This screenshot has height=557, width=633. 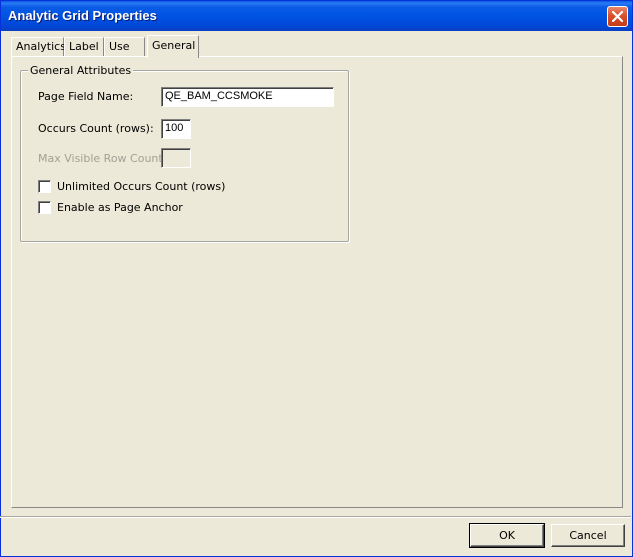 I want to click on page-anchor-label: Enable as Page Anchor, so click(x=120, y=207).